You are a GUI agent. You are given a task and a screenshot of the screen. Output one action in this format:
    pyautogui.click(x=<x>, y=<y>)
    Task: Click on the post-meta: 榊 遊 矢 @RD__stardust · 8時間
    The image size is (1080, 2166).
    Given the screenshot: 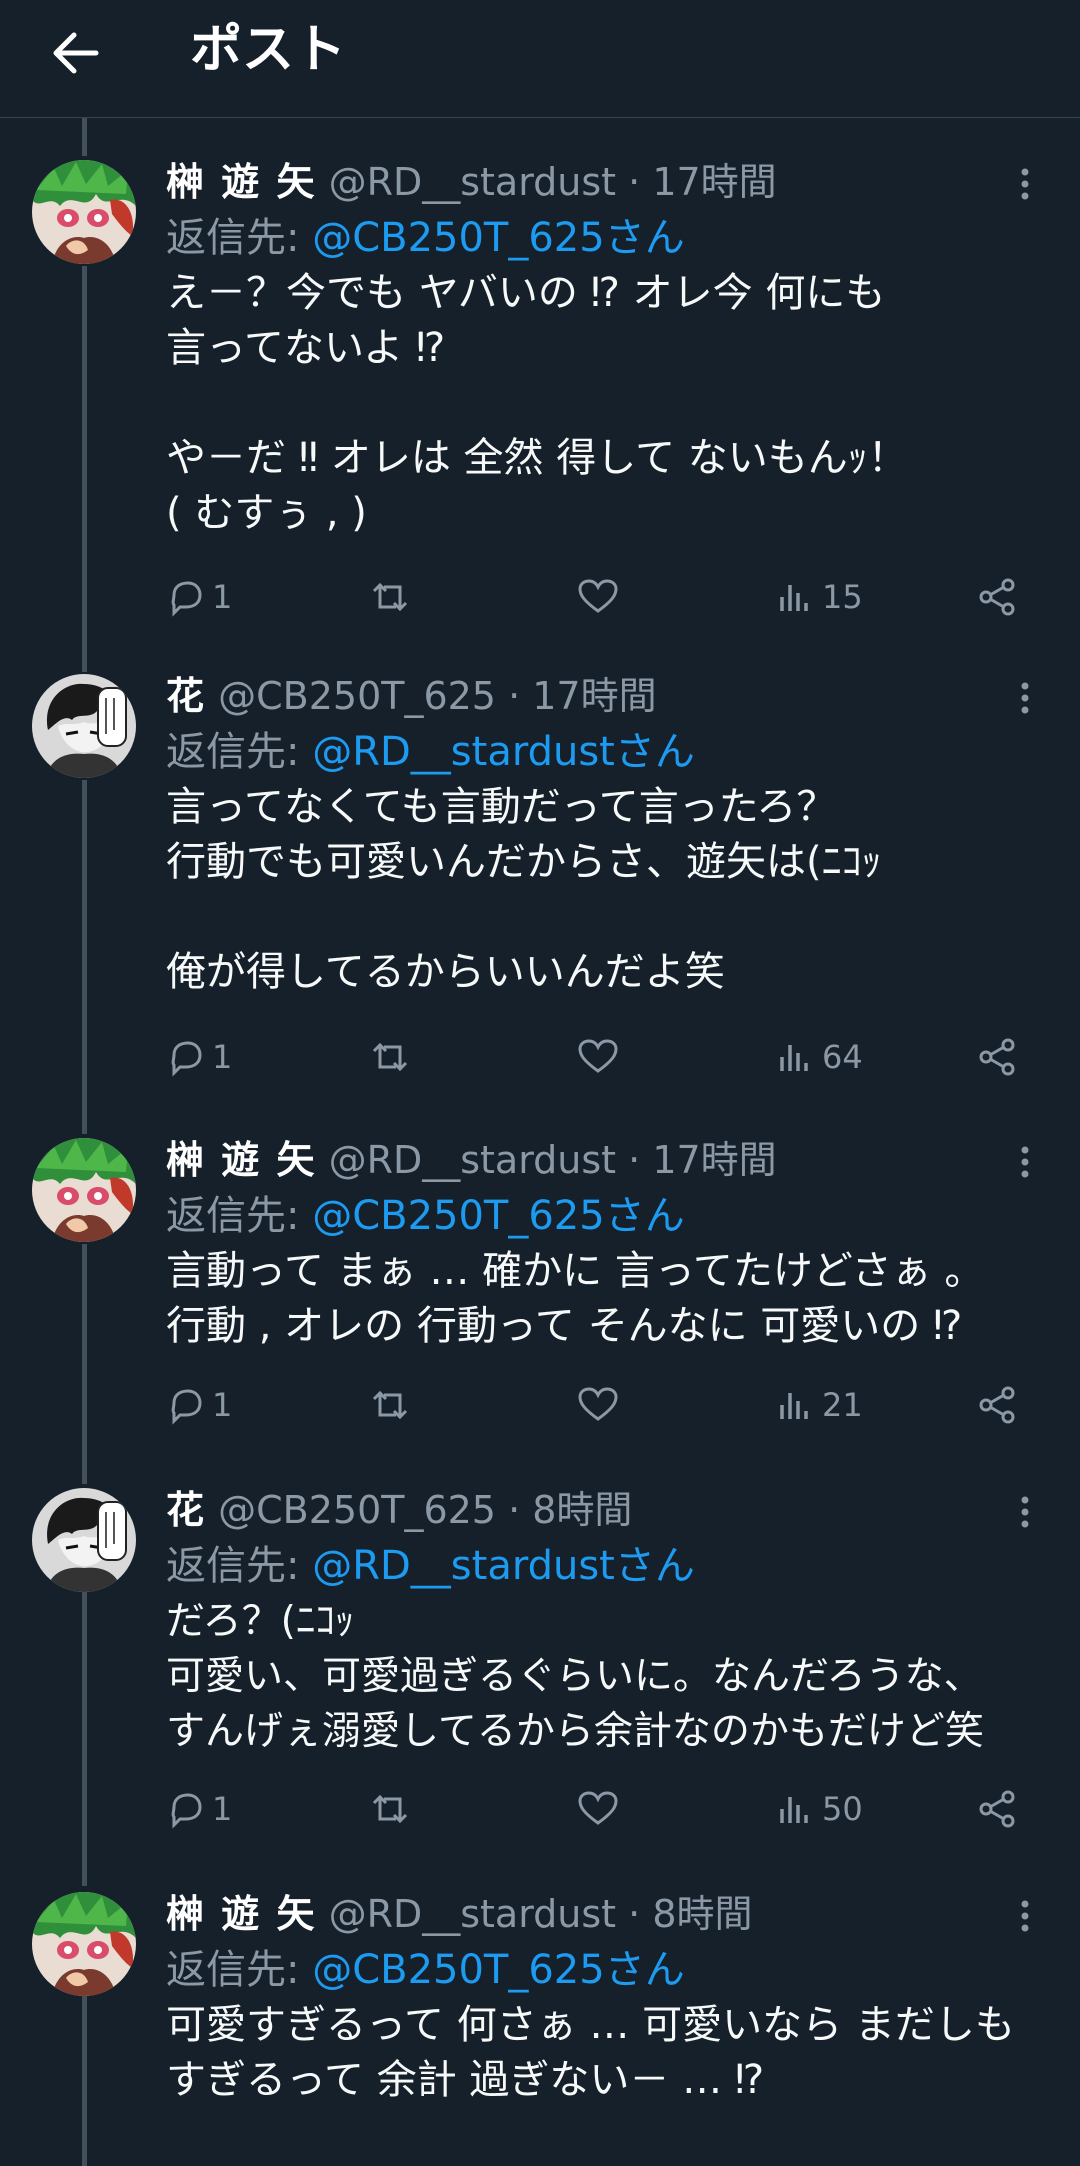 What is the action you would take?
    pyautogui.click(x=459, y=1914)
    